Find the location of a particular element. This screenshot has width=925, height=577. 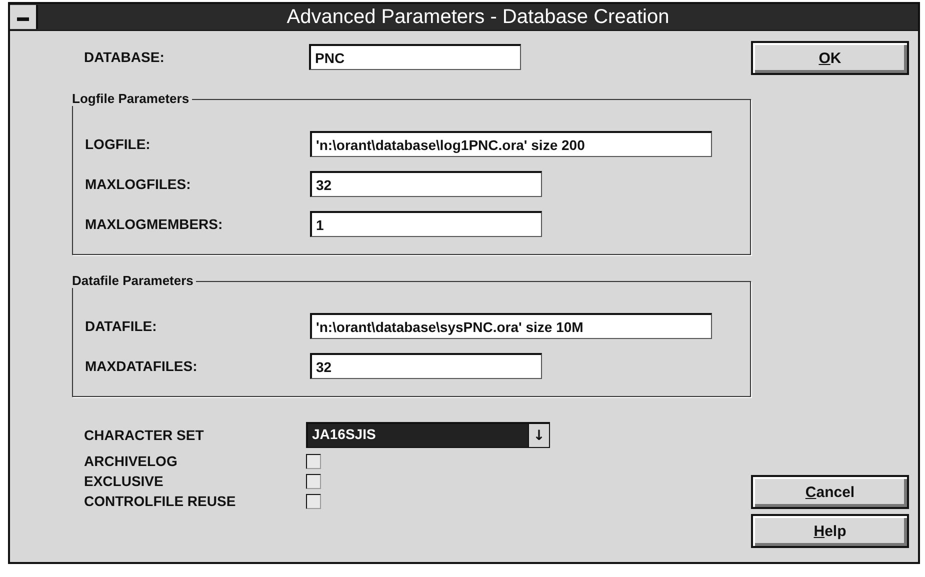

checkbox-label: ARCHIVELOG is located at coordinates (131, 461).